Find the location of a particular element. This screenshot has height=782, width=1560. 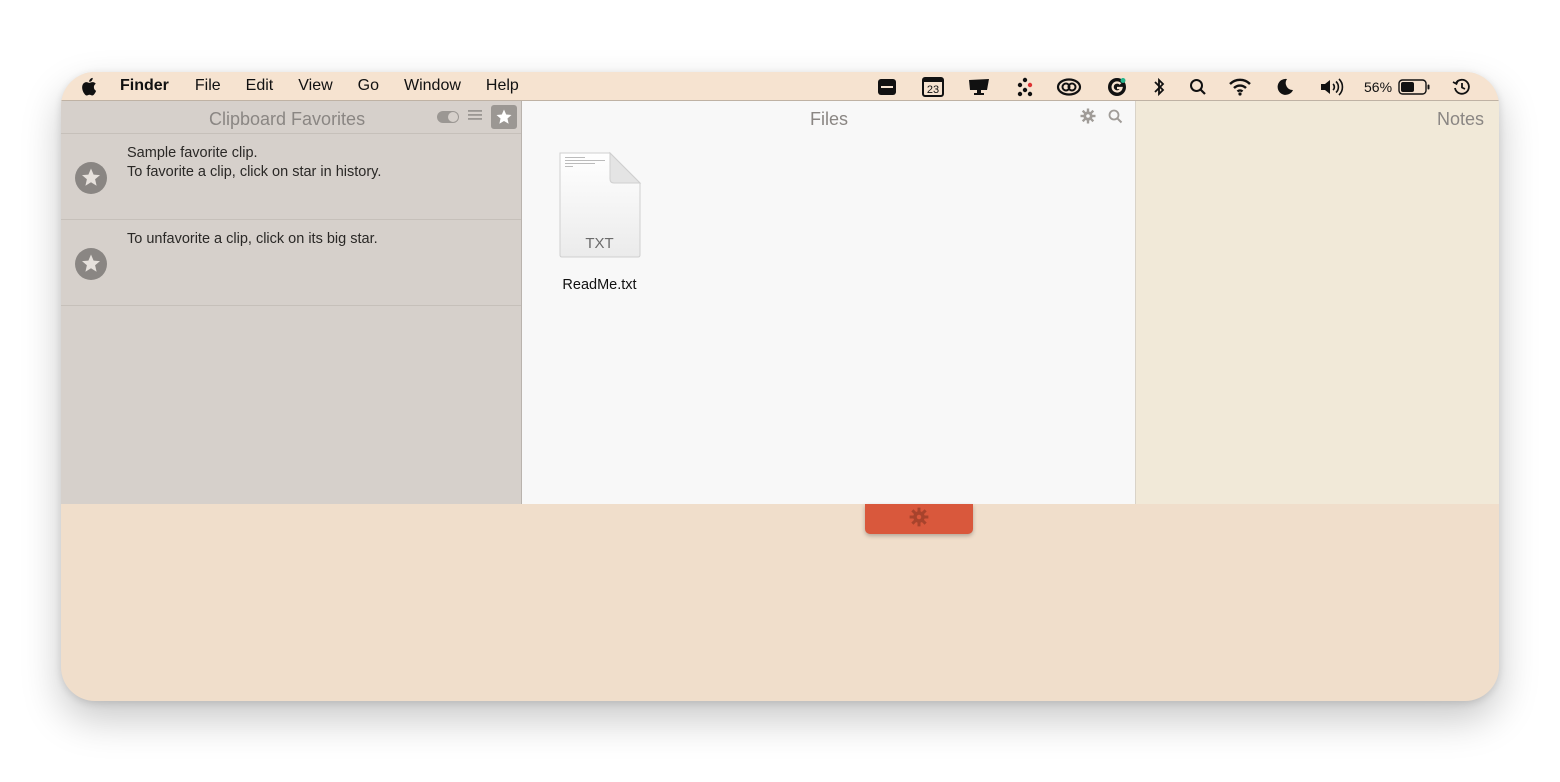

svg-text: 23 is located at coordinates (933, 90).